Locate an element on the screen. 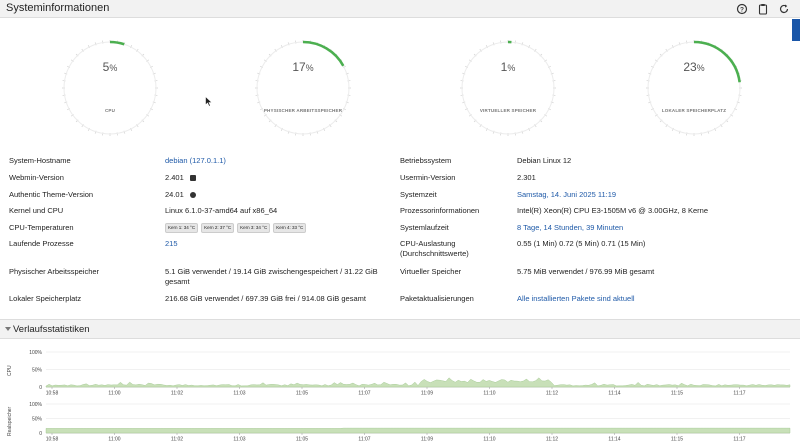  virtual-memory-gauge: 1% VIRTUELLER SPEICHER is located at coordinates (508, 89).